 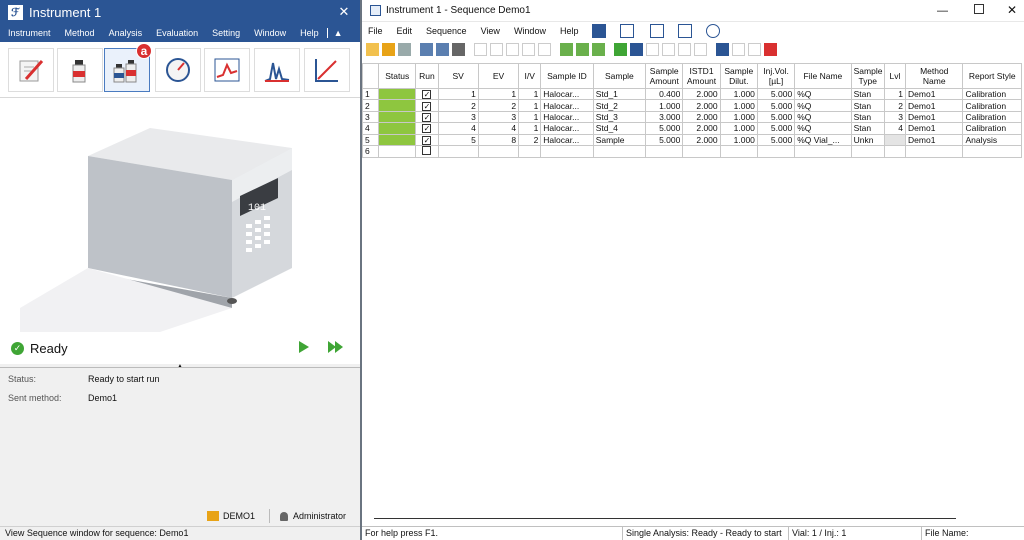 What do you see at coordinates (31, 70) in the screenshot?
I see `method-edit-button` at bounding box center [31, 70].